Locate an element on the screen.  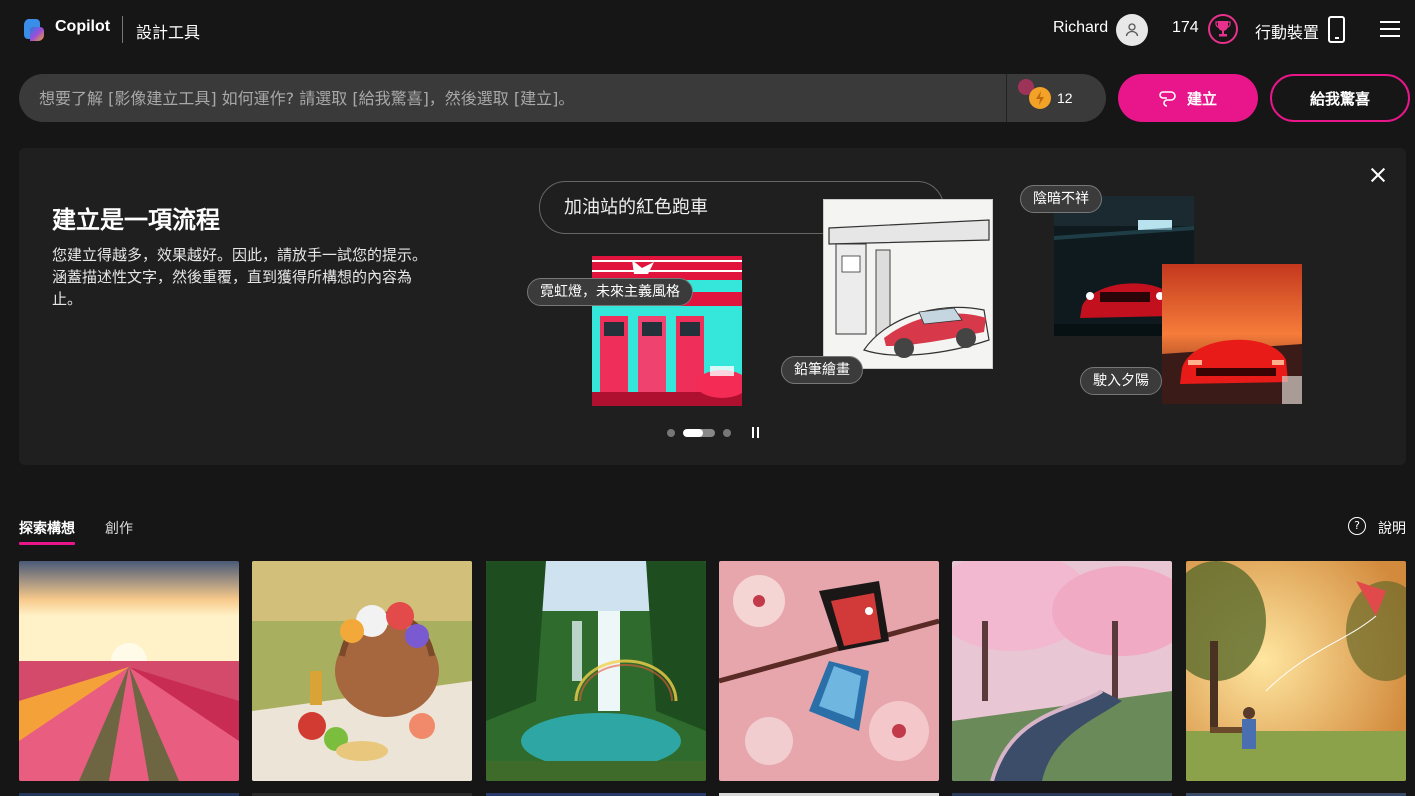
brand-name: Copilot is located at coordinates (82, 27).